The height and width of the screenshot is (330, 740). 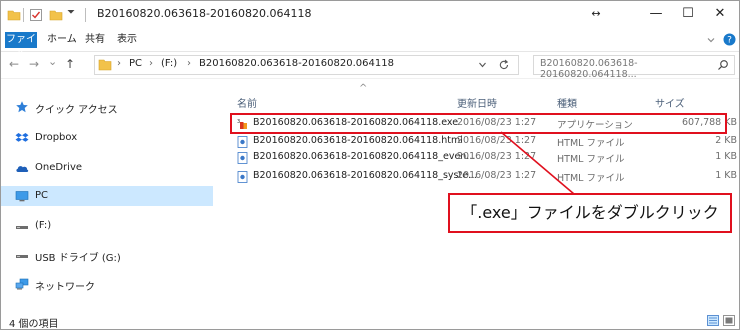 What do you see at coordinates (720, 14) in the screenshot?
I see `close-button: ✕` at bounding box center [720, 14].